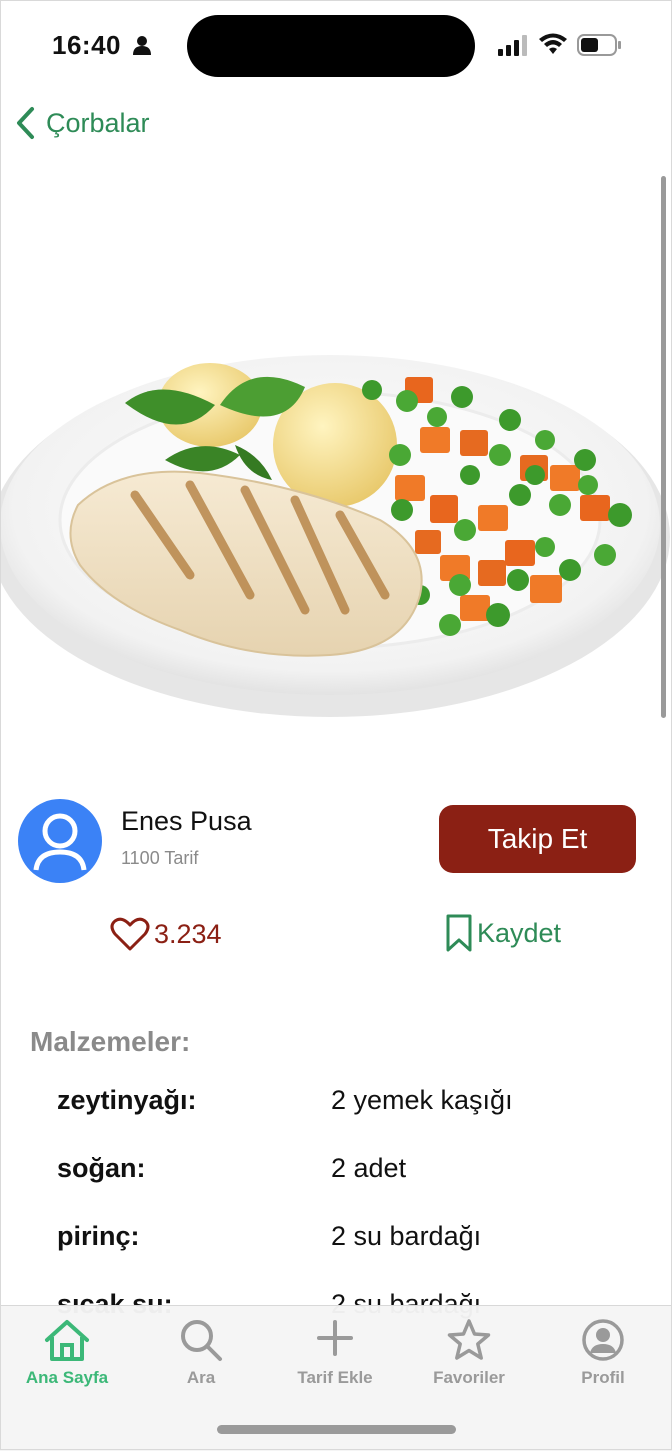 The height and width of the screenshot is (1451, 672). I want to click on ingredient-row: zeytinyağı: 2 yemek kaşığı, so click(336, 1105).